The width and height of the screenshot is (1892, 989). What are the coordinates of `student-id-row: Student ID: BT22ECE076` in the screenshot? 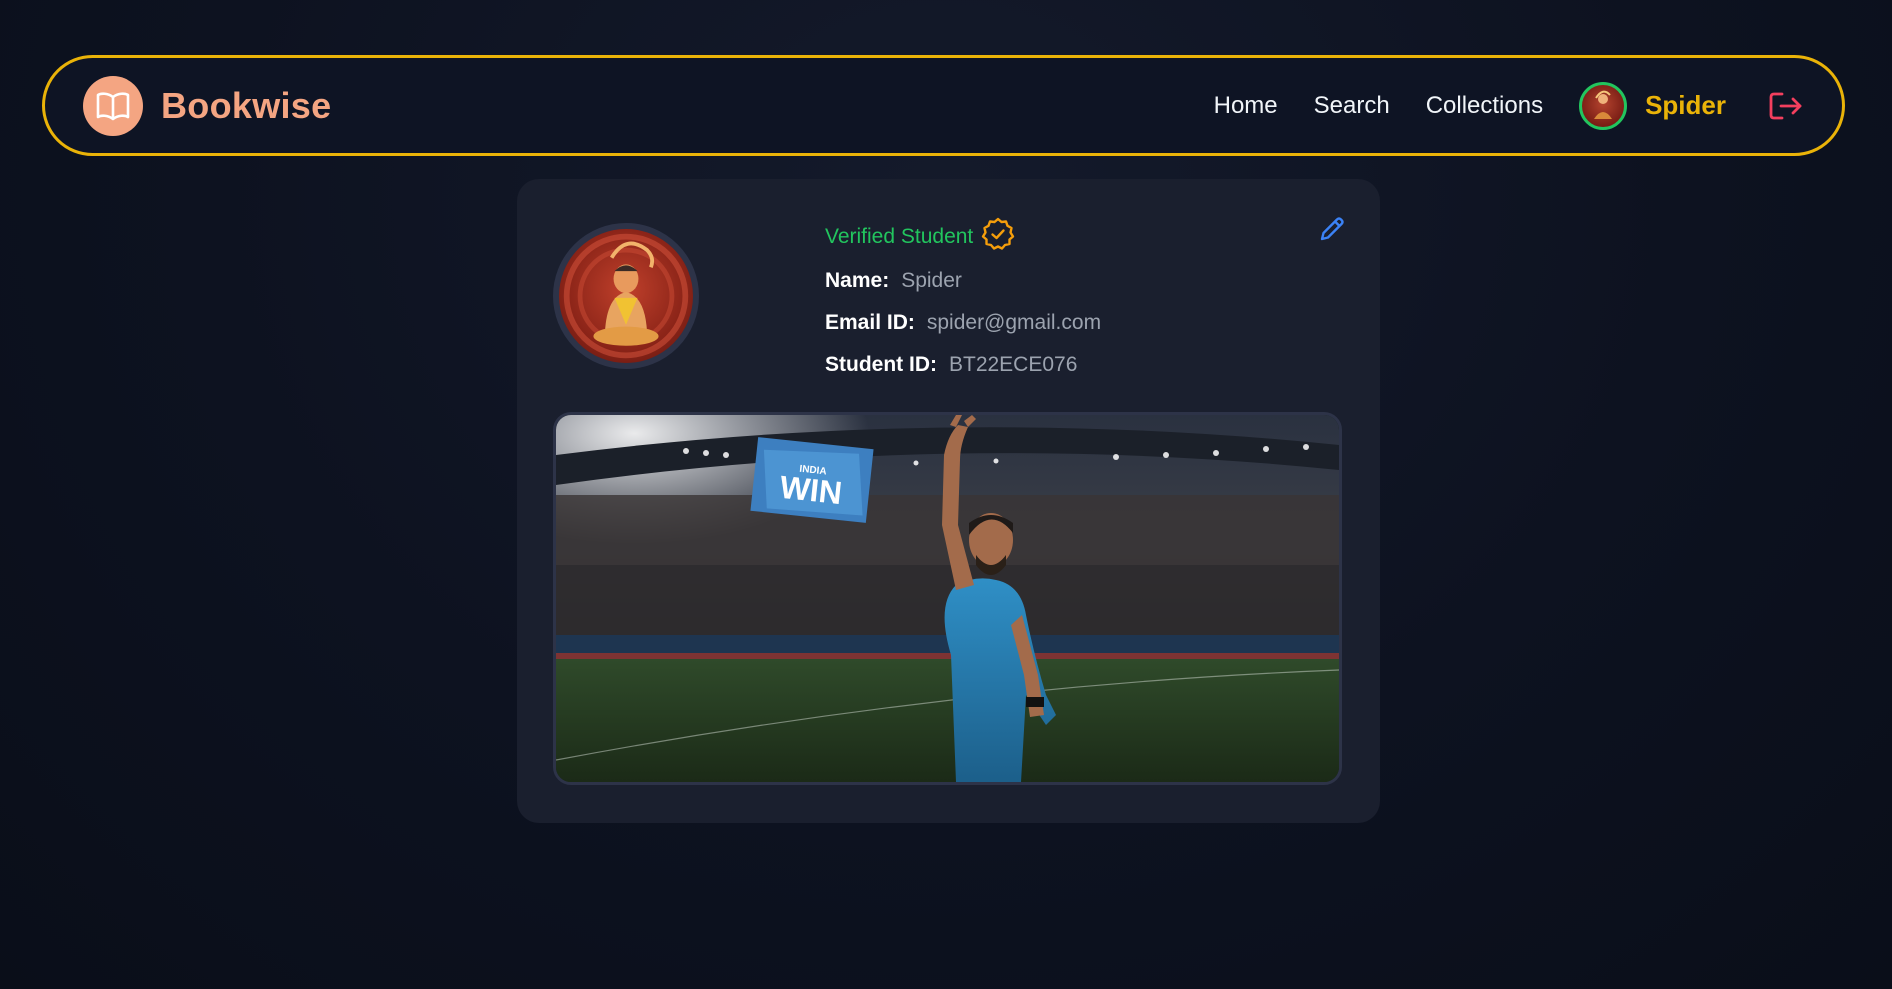 It's located at (963, 365).